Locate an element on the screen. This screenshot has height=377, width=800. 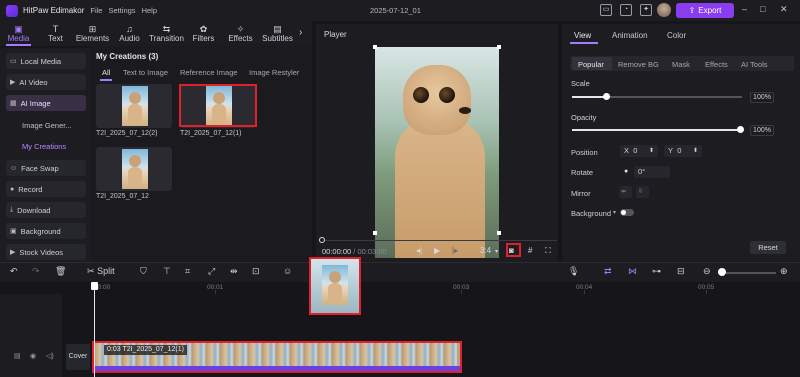
position-y-field: Y 0 ⬍ is located at coordinates (683, 151).